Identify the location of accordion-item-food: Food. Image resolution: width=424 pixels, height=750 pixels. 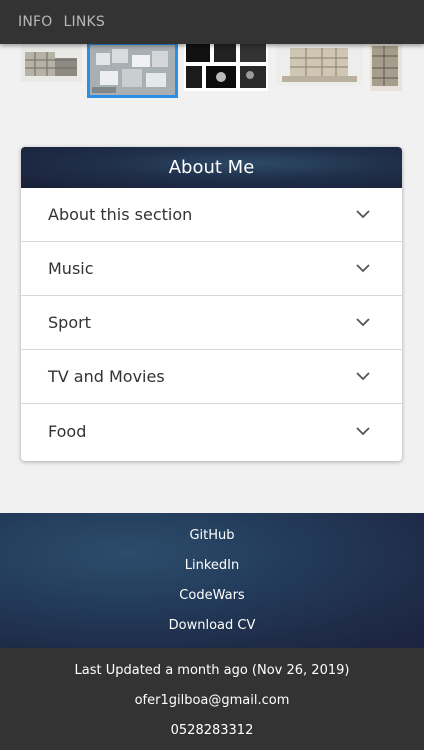
(211, 431).